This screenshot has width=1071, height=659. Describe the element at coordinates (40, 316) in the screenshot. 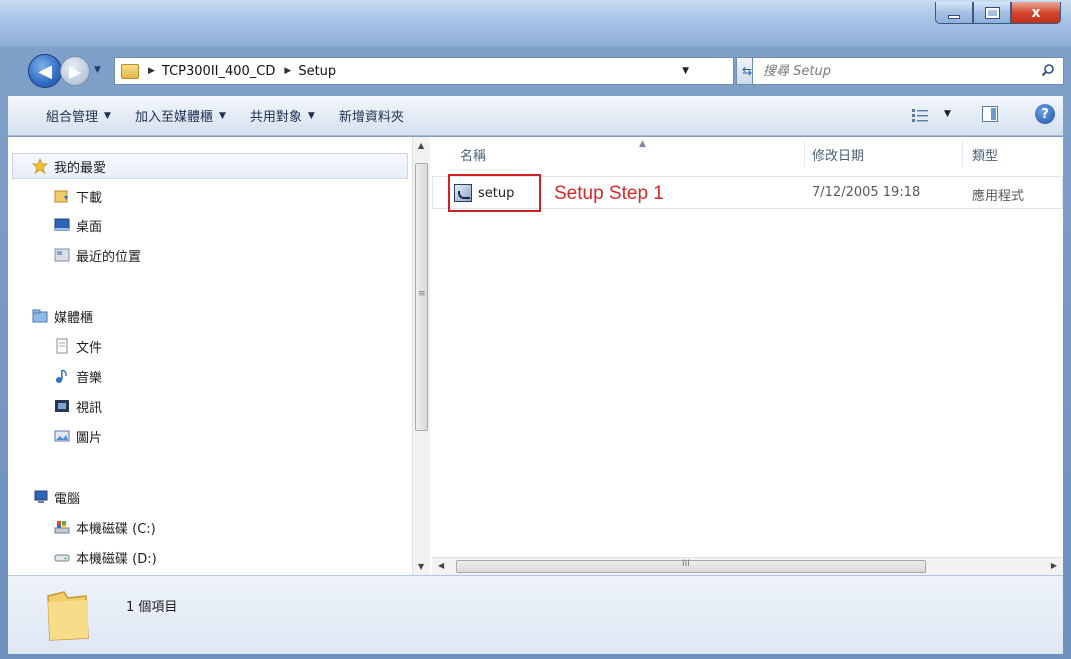

I see `libraries-icon` at that location.